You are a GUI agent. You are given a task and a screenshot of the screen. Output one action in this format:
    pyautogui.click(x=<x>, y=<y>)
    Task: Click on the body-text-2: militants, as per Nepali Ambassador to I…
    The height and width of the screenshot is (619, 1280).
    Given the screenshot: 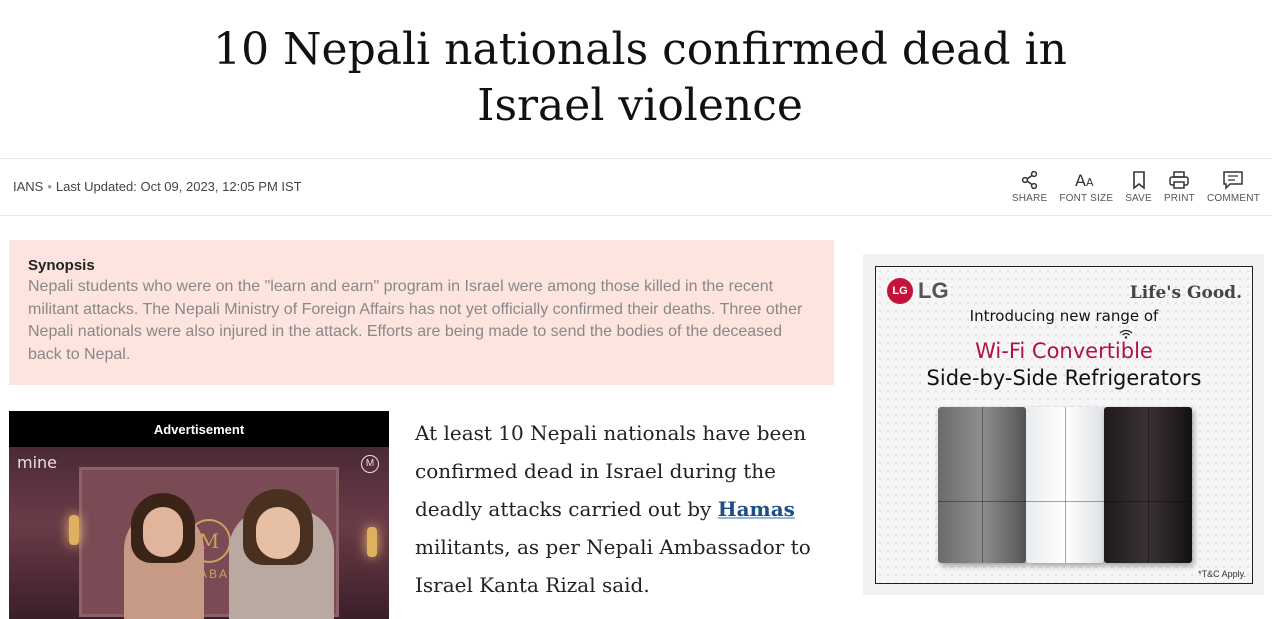 What is the action you would take?
    pyautogui.click(x=613, y=566)
    